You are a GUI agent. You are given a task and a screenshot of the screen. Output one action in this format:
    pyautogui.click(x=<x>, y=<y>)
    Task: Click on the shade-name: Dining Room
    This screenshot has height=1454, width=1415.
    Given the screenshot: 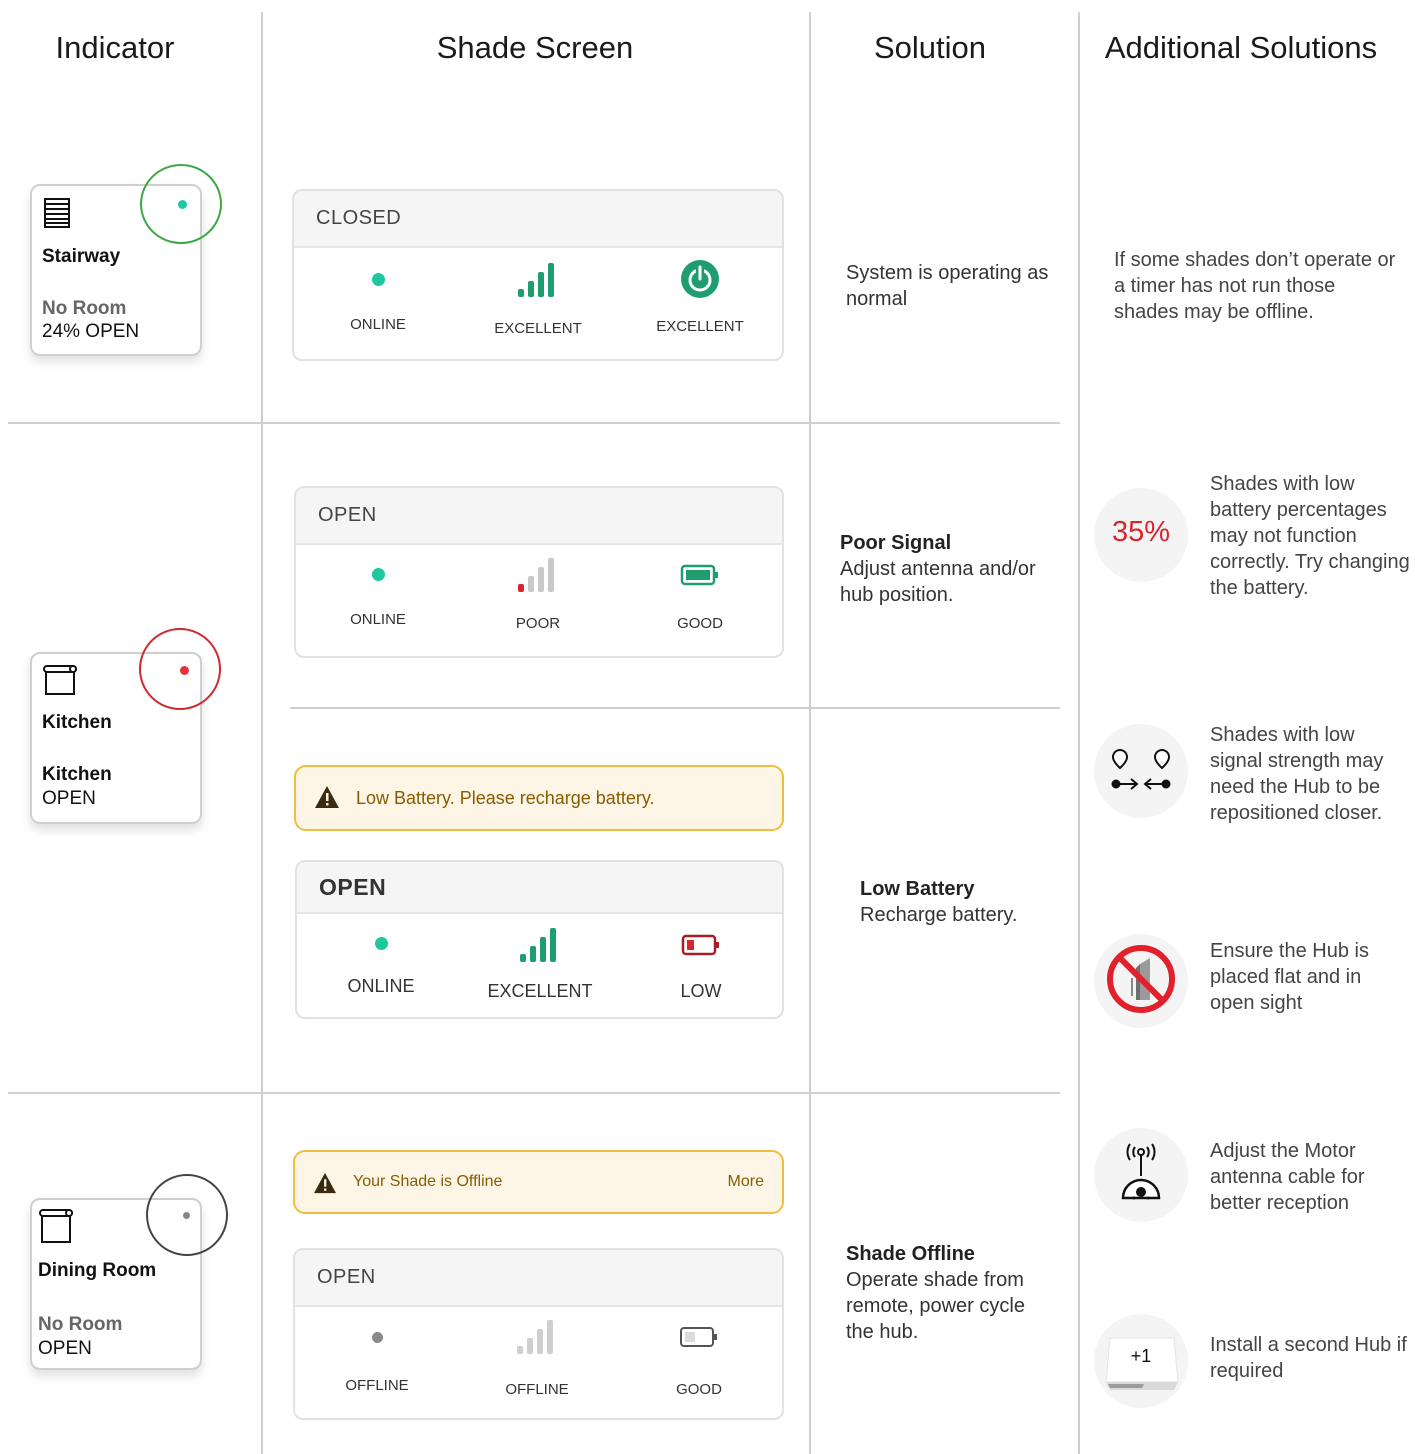 What is the action you would take?
    pyautogui.click(x=97, y=1270)
    